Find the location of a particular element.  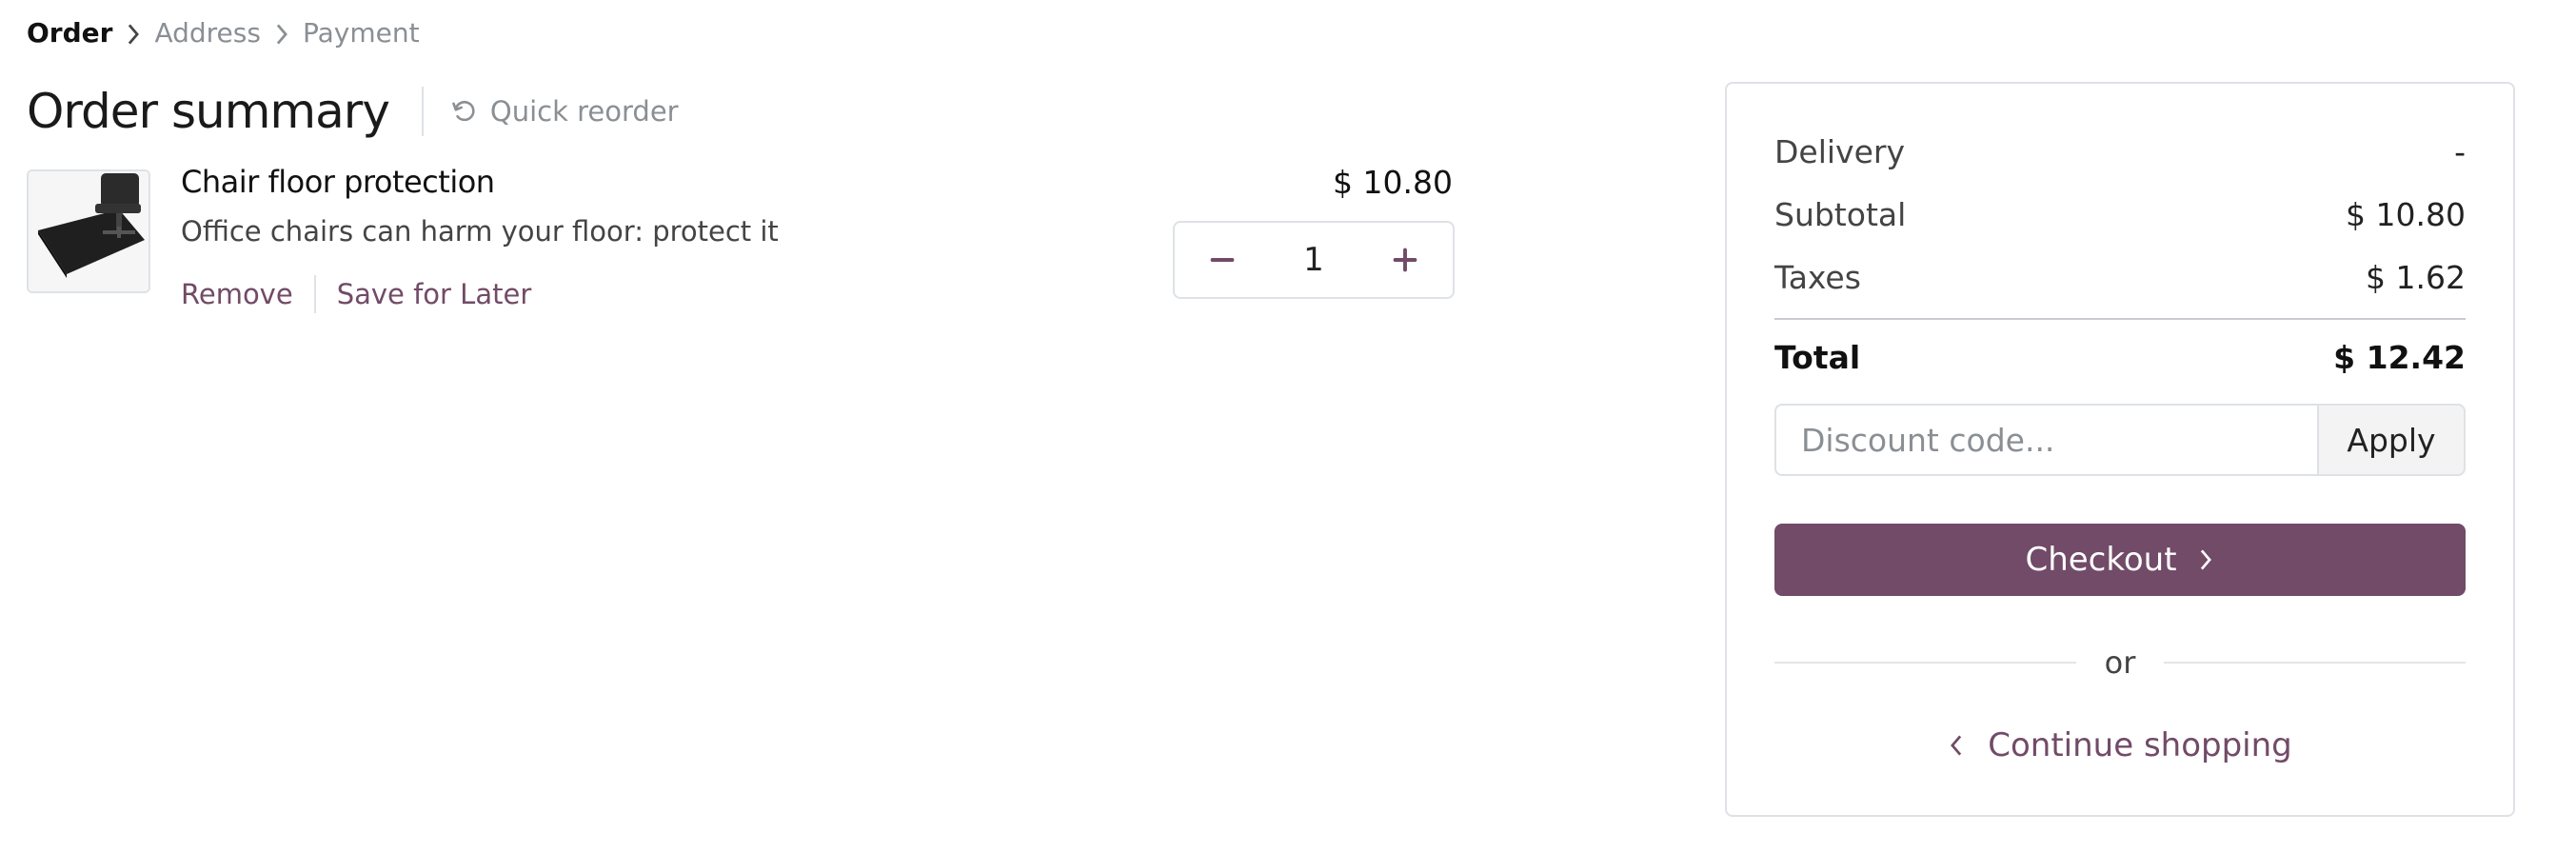

delivery-value: - is located at coordinates (2460, 152).